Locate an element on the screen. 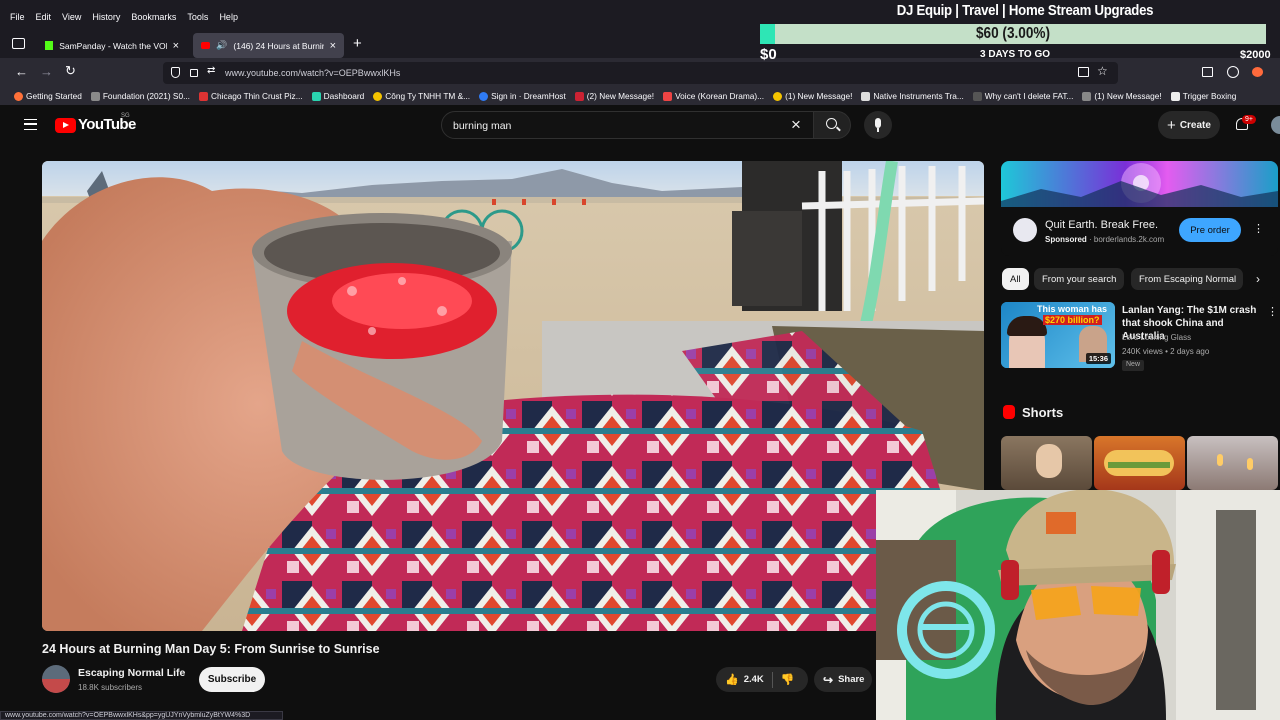 The width and height of the screenshot is (1280, 720). plus-icon: + is located at coordinates (1171, 125).